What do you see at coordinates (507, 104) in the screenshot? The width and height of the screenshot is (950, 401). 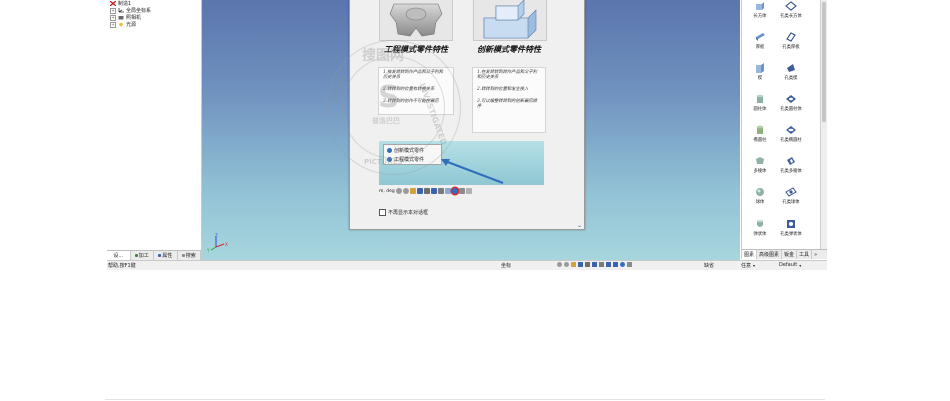 I see `innovation-point: 3.可以编整转转到的创新最后顺序` at bounding box center [507, 104].